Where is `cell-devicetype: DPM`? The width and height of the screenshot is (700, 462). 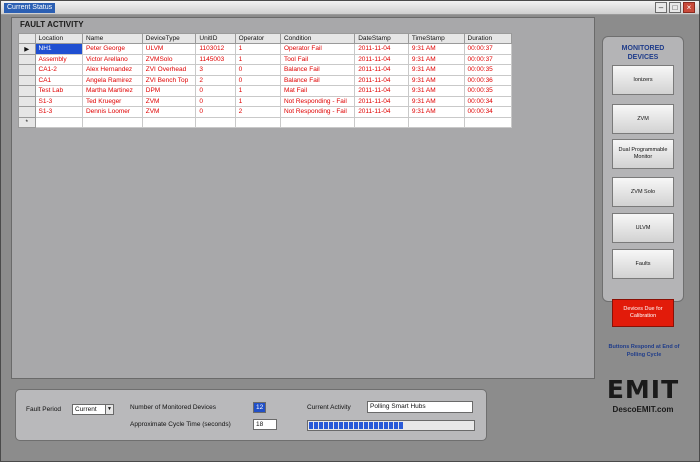
cell-devicetype: DPM is located at coordinates (169, 91).